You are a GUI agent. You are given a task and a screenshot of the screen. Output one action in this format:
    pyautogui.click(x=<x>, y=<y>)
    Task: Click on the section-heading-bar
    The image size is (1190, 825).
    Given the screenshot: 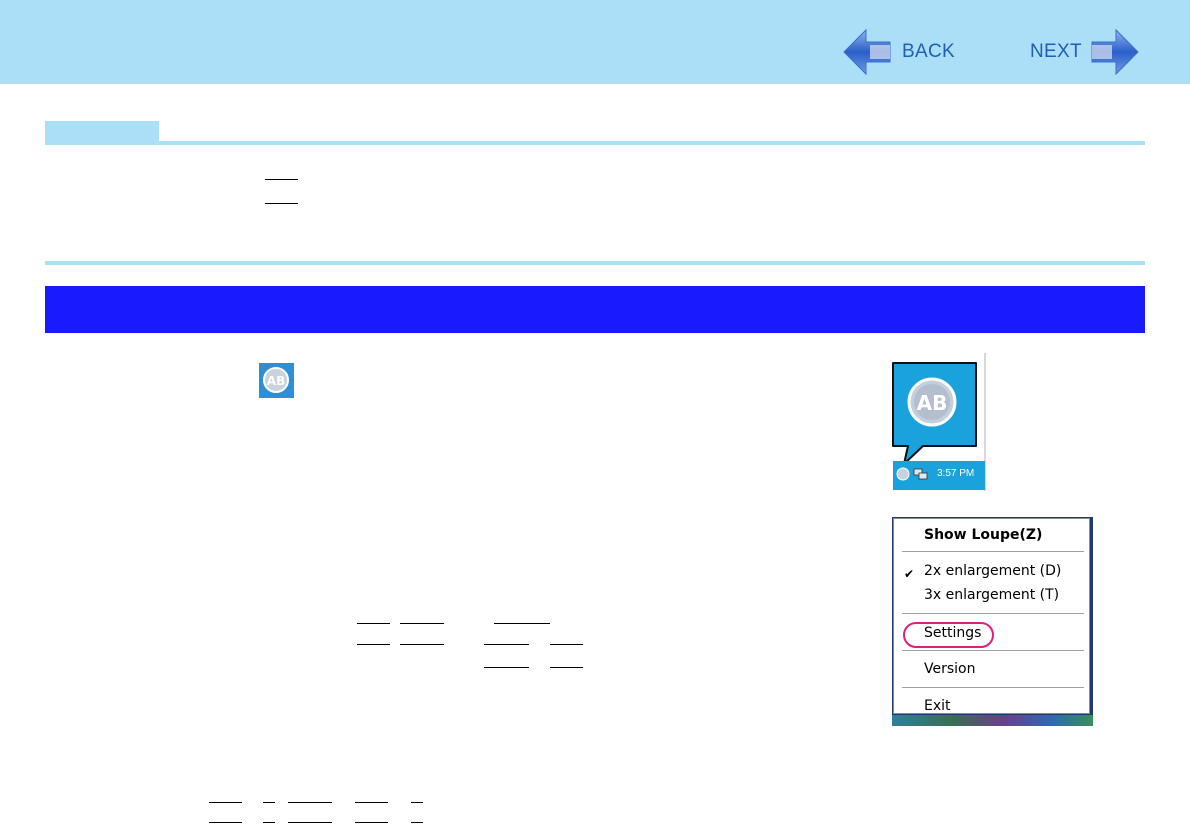 What is the action you would take?
    pyautogui.click(x=595, y=309)
    